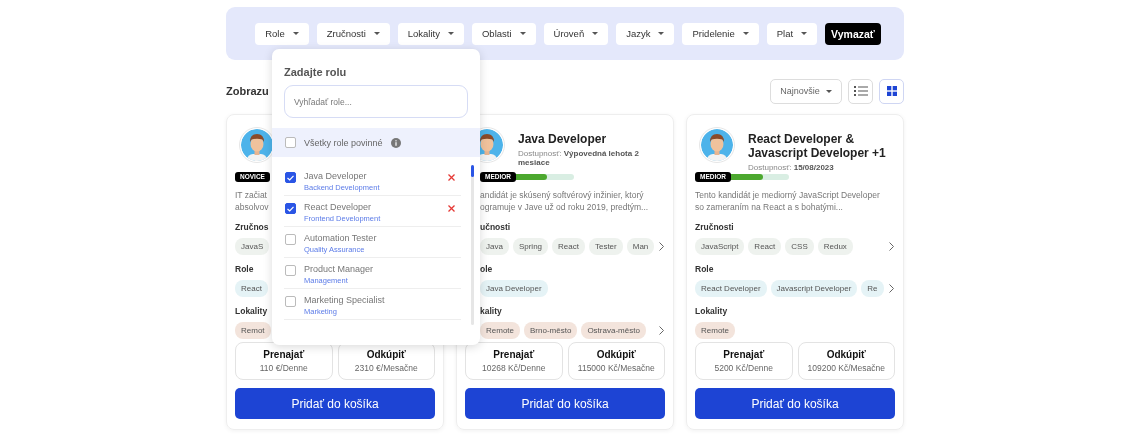 The image size is (1133, 437). I want to click on role-name: Java Developer, so click(336, 176).